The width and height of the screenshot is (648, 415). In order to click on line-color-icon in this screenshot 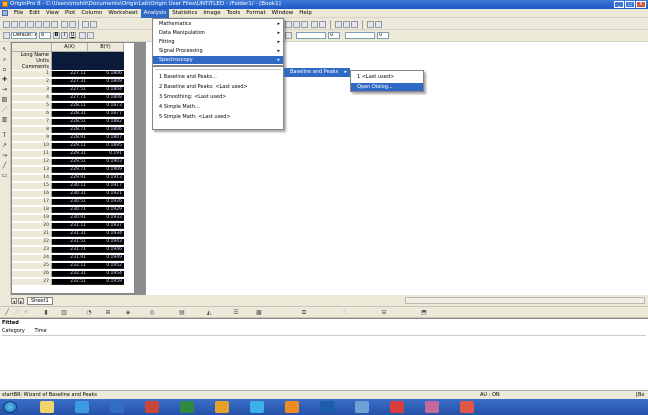, I will do `click(288, 35)`.